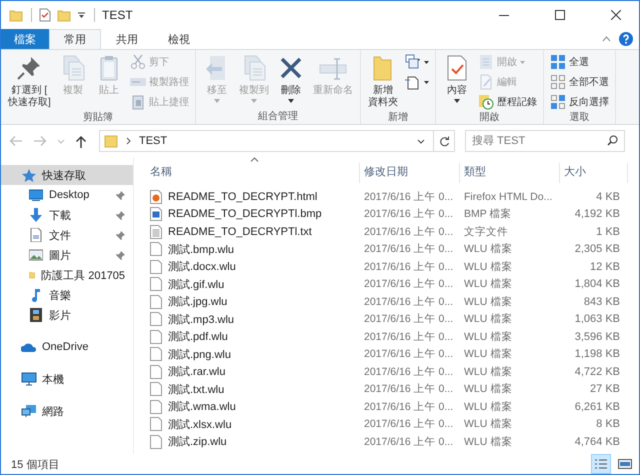  Describe the element at coordinates (560, 15) in the screenshot. I see `maximize-icon` at that location.